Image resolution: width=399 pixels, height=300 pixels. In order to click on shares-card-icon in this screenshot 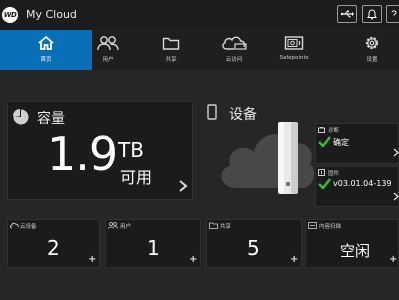, I will do `click(213, 225)`.